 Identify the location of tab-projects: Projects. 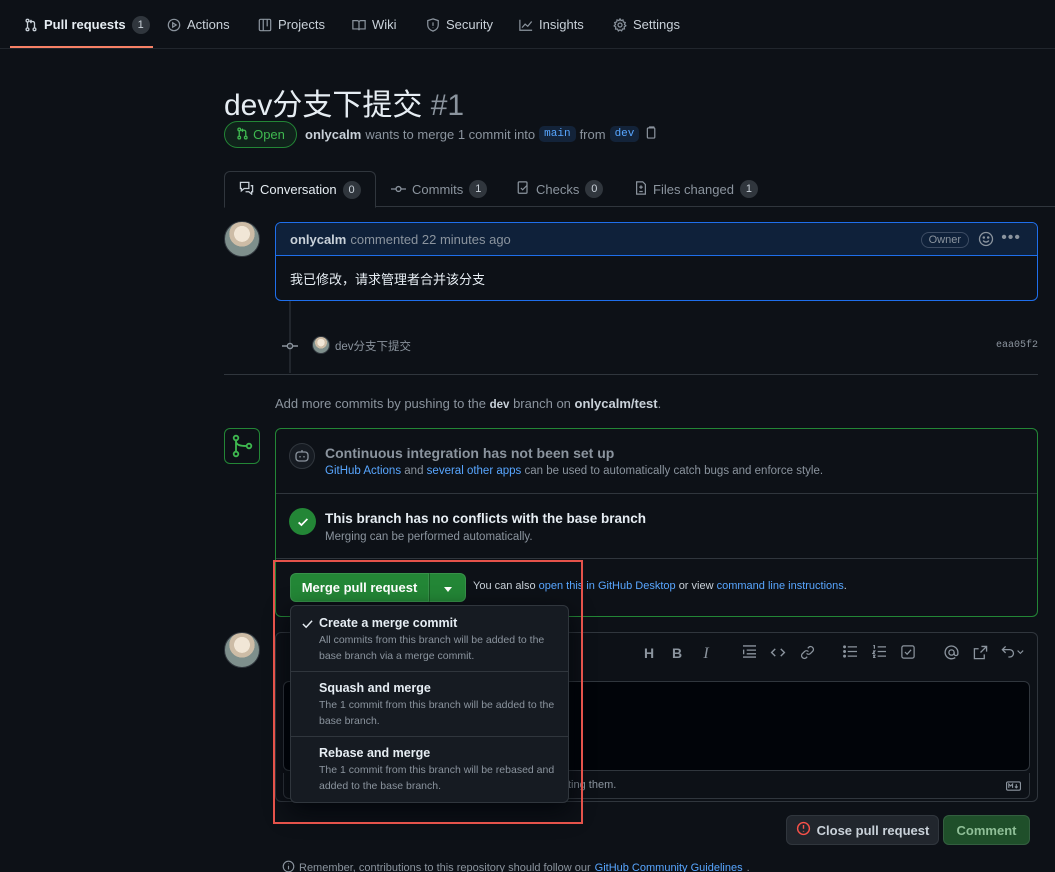
(291, 24).